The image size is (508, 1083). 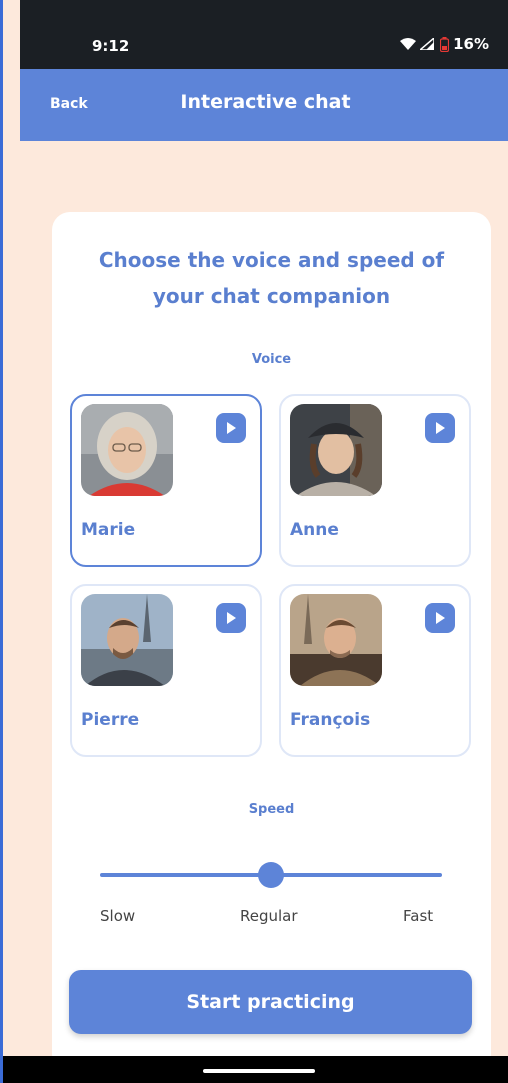 I want to click on speed-option-fast: Fast, so click(x=418, y=916).